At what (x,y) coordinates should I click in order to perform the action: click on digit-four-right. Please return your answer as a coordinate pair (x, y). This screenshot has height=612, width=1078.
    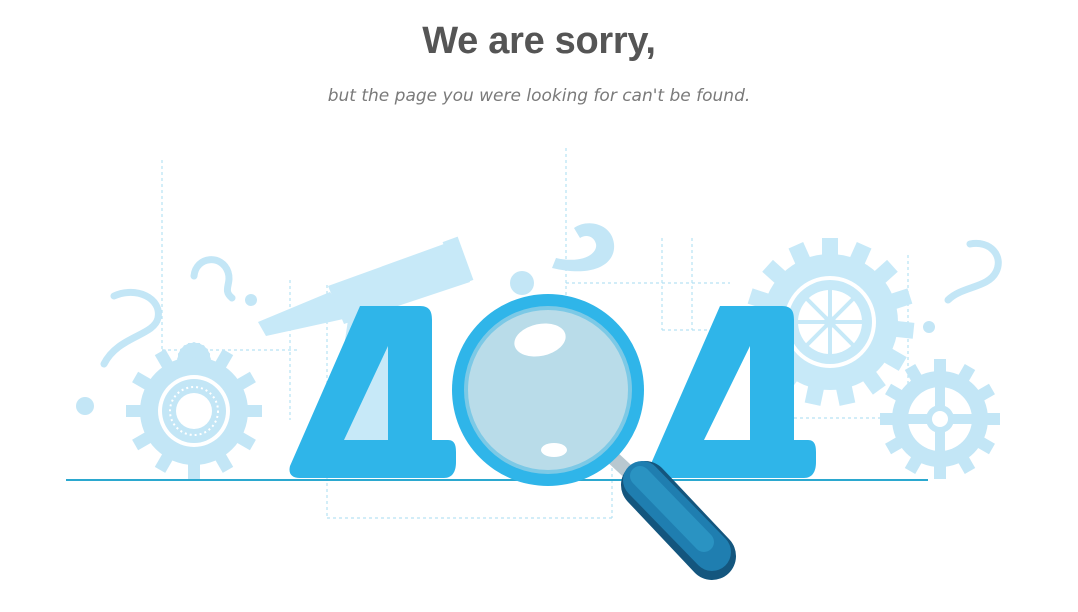
    Looking at the image, I should click on (732, 392).